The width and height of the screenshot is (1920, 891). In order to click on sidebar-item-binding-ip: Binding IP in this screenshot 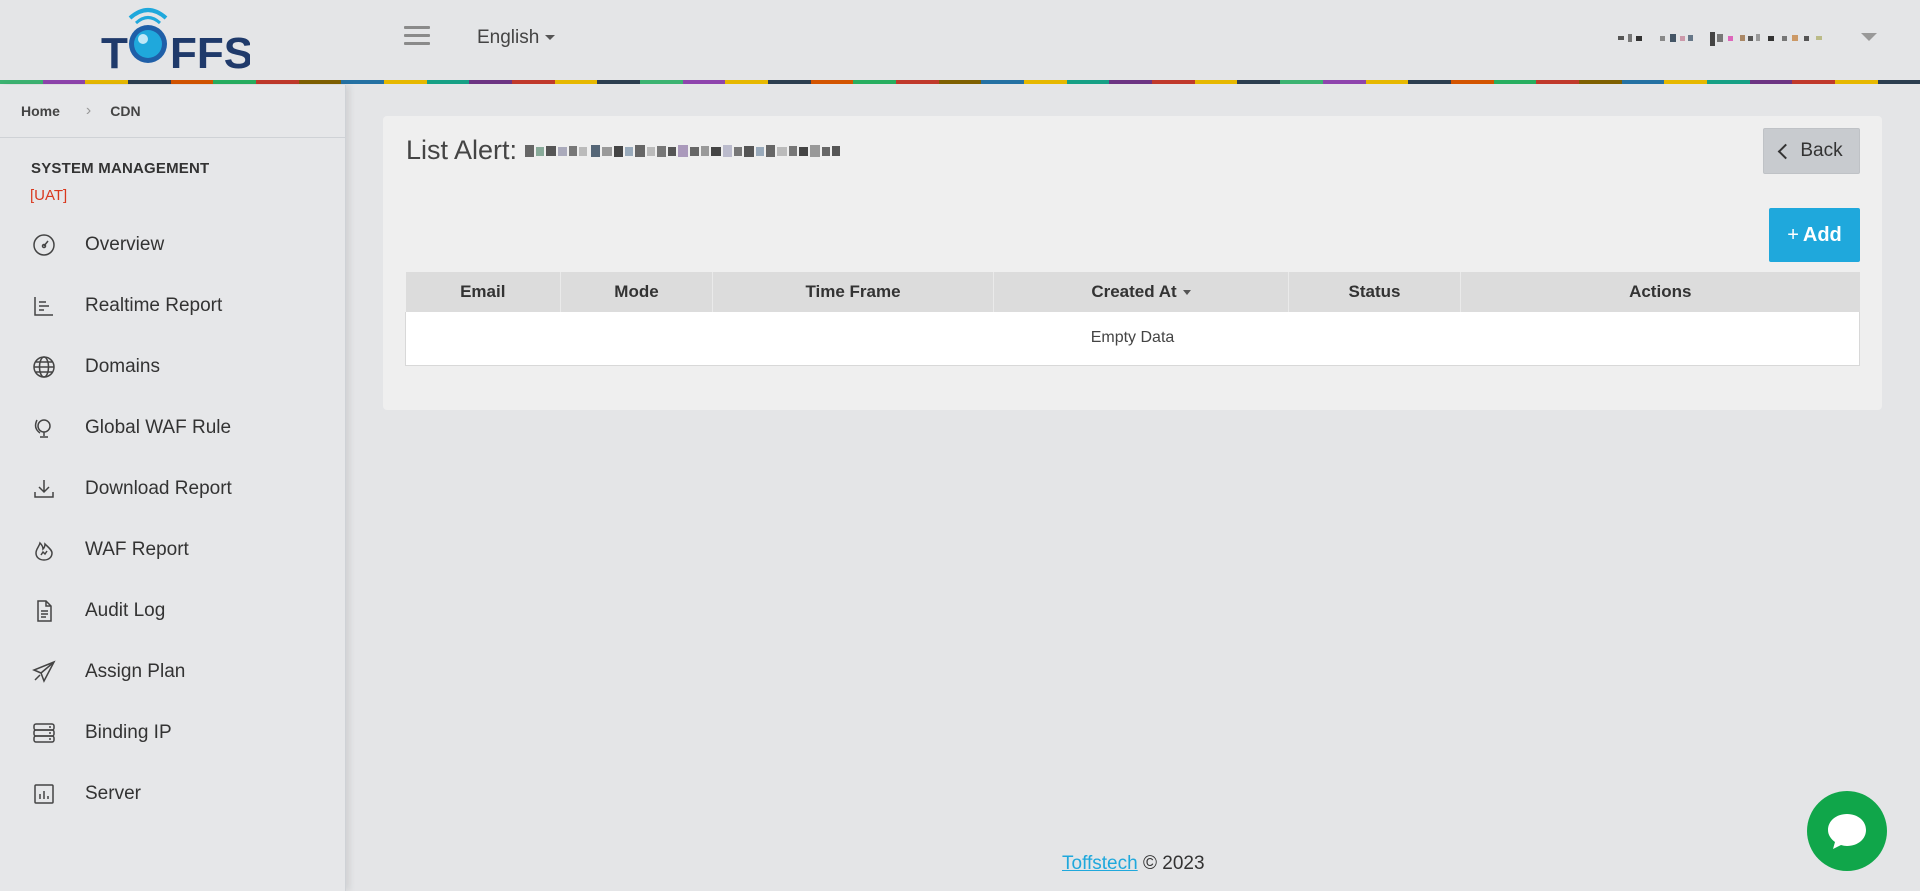, I will do `click(172, 732)`.